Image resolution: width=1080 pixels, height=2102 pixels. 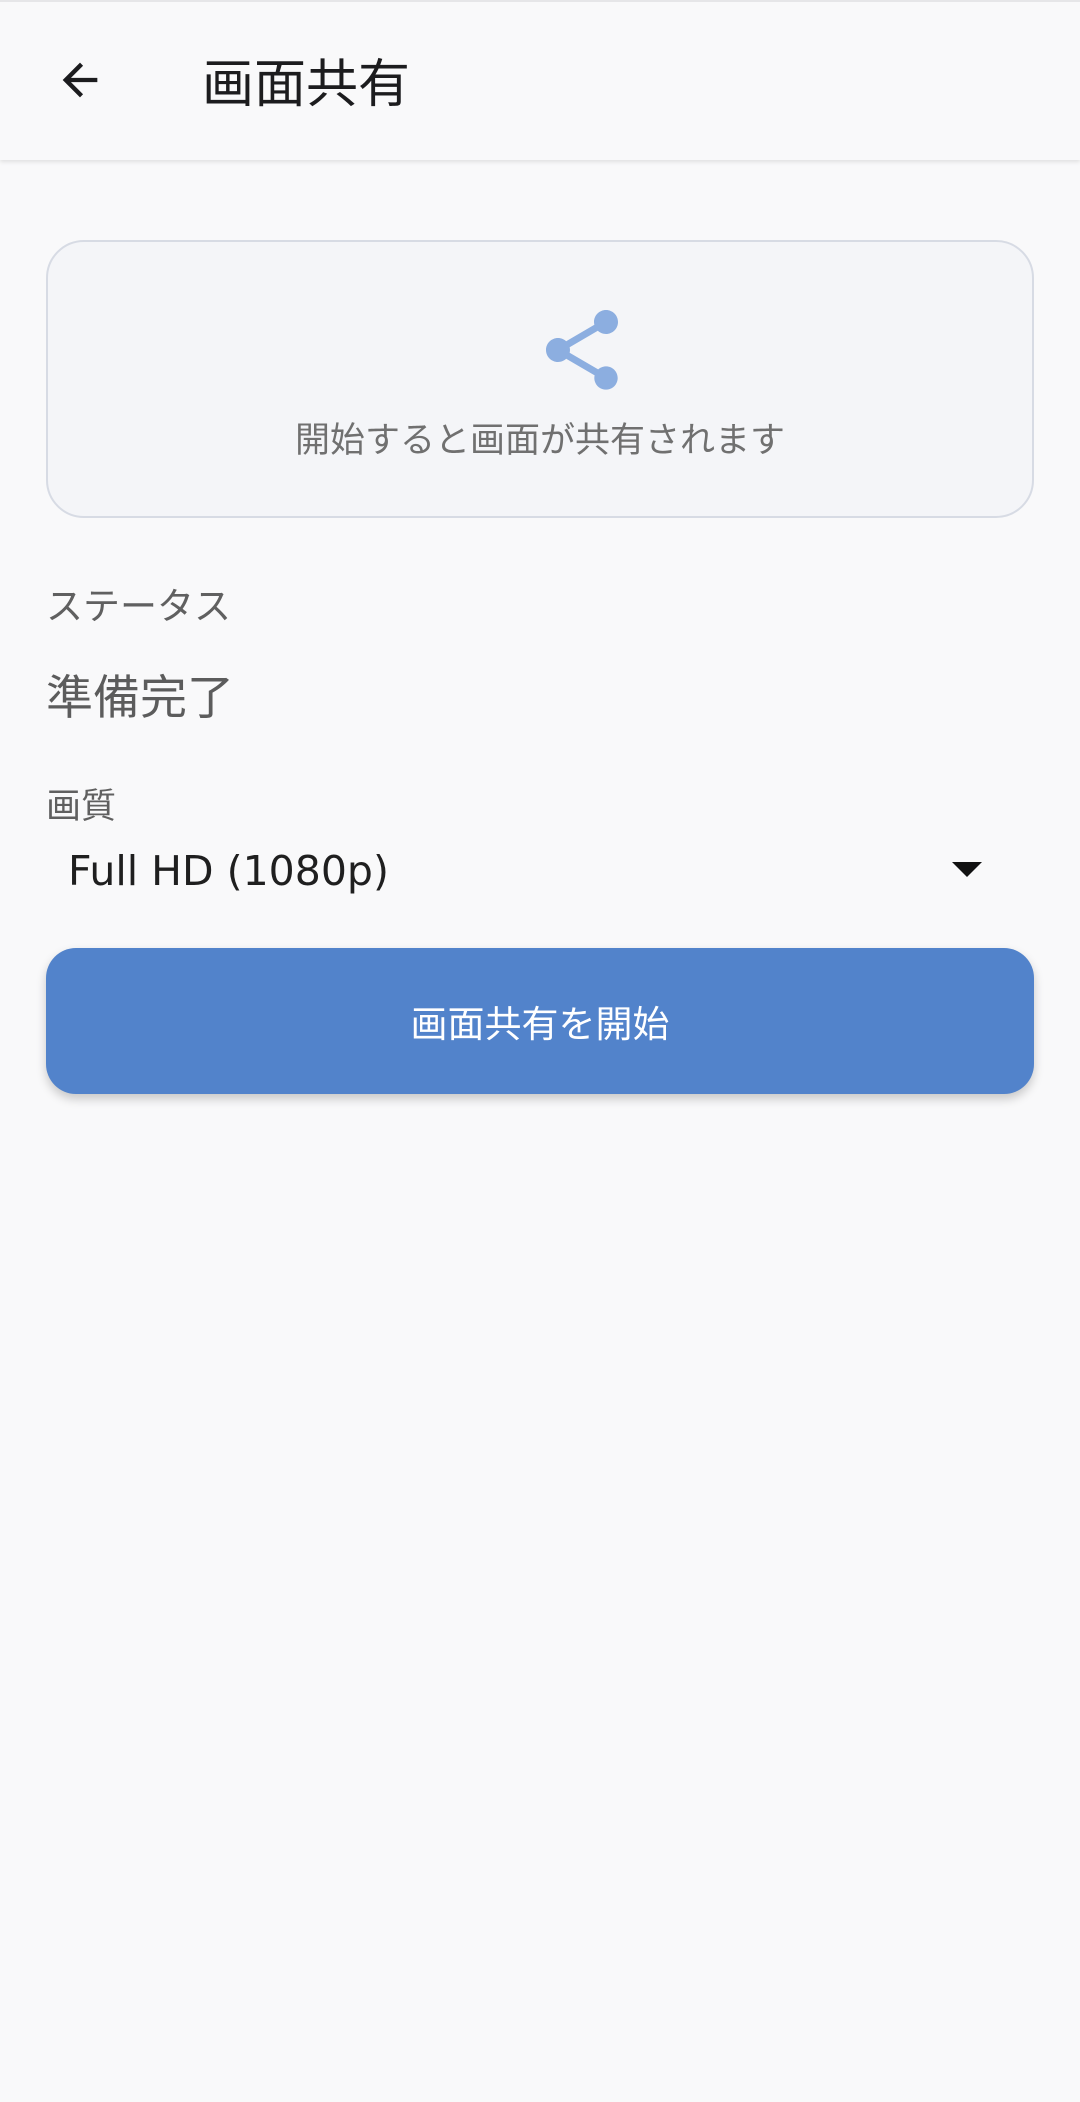 I want to click on start-sharing-button-label: 画面共有を開始, so click(x=540, y=1024).